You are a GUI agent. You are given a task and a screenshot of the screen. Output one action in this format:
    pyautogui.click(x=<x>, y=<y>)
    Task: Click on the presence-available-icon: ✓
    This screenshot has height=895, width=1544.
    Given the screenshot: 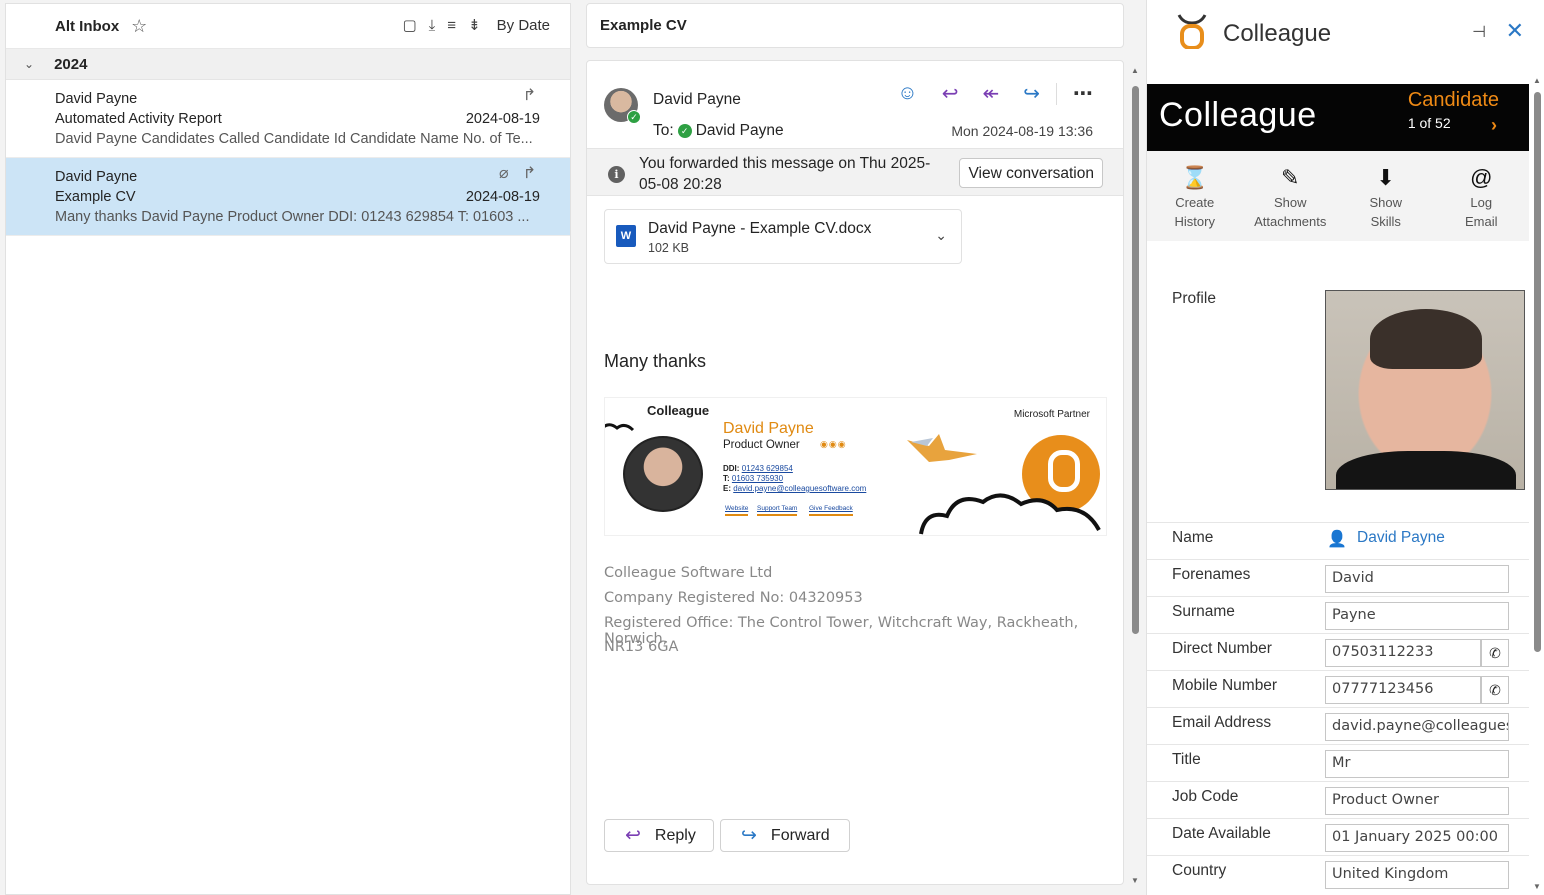 What is the action you would take?
    pyautogui.click(x=634, y=117)
    